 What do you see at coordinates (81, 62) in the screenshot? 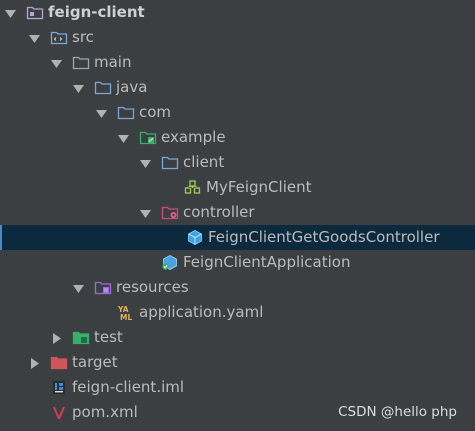
I see `folder-icon` at bounding box center [81, 62].